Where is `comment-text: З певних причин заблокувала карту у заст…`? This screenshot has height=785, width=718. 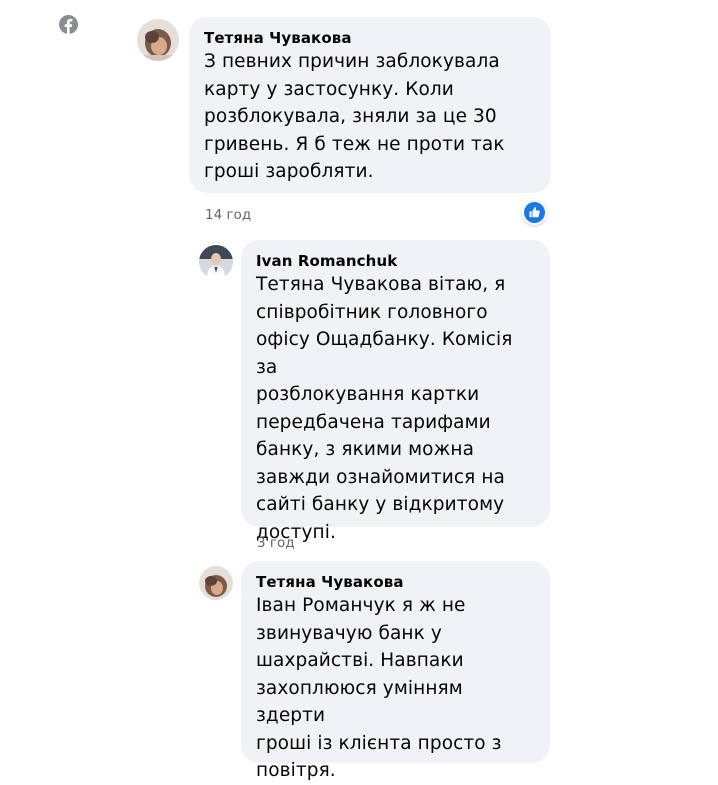
comment-text: З певних причин заблокувала карту у заст… is located at coordinates (354, 116).